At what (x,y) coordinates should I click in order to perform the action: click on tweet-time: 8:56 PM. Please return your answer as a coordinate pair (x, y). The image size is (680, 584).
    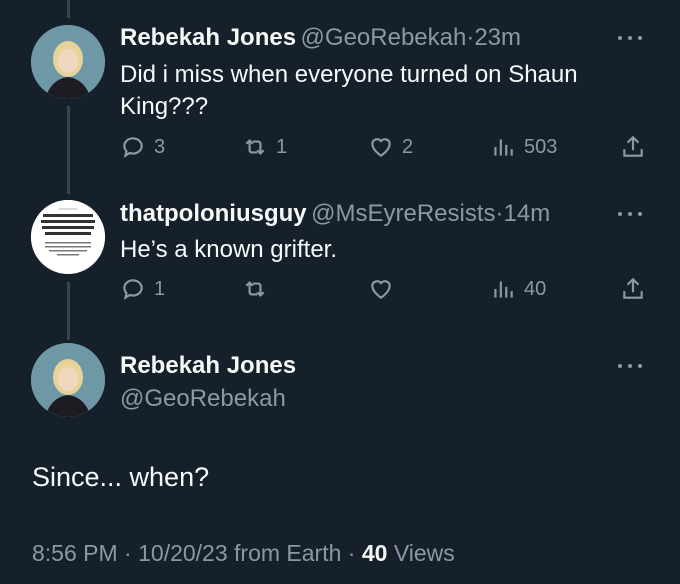
    Looking at the image, I should click on (75, 553).